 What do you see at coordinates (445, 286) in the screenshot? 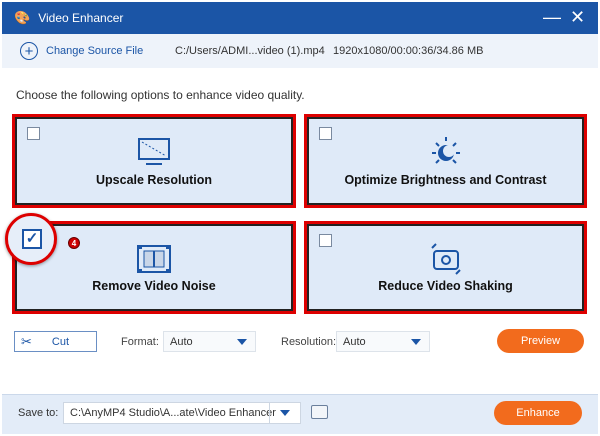
I see `option-label: Reduce Video Shaking` at bounding box center [445, 286].